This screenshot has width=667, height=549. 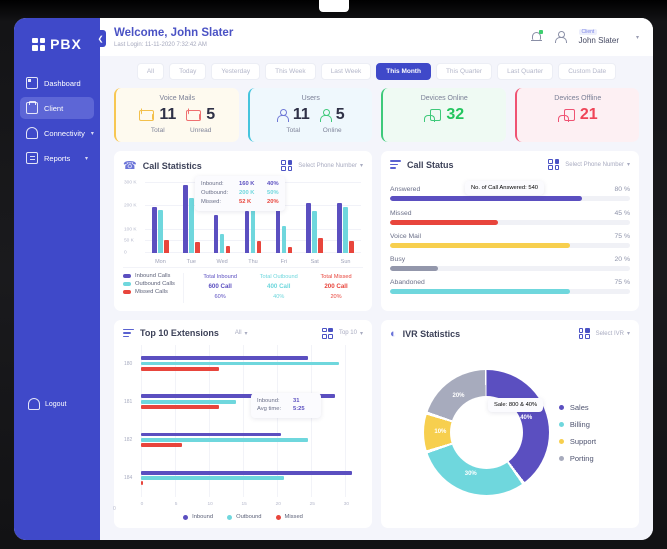 I want to click on status-percent: 80 %, so click(x=622, y=190).